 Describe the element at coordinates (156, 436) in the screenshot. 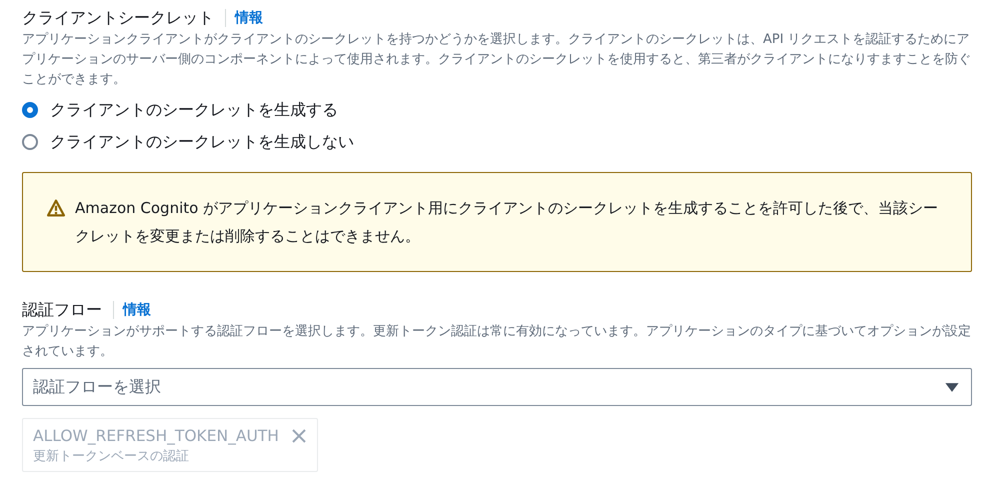

I see `token-label: ALLOW_REFRESH_TOKEN_AUTH` at that location.